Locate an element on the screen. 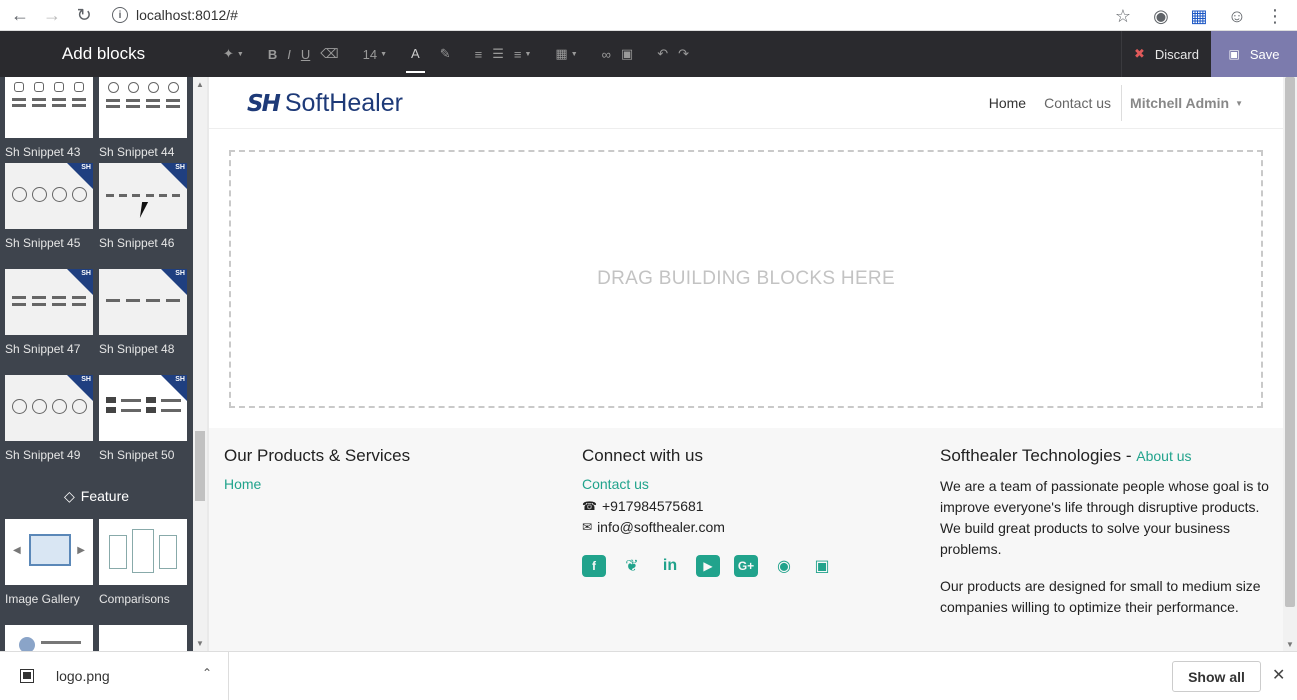 This screenshot has height=700, width=1297. site-logo: SH SoftHealer is located at coordinates (325, 103).